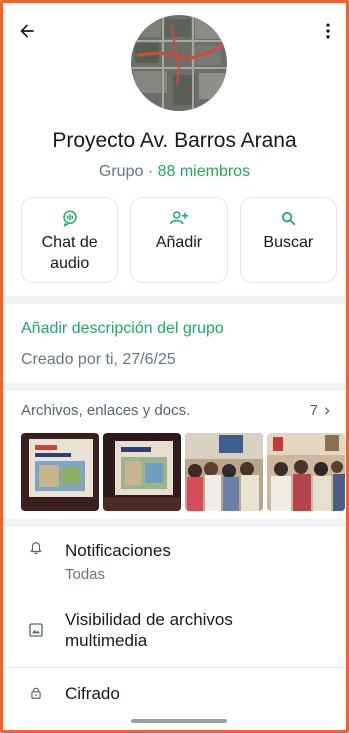 Image resolution: width=349 pixels, height=733 pixels. I want to click on aerial-map-image, so click(179, 63).